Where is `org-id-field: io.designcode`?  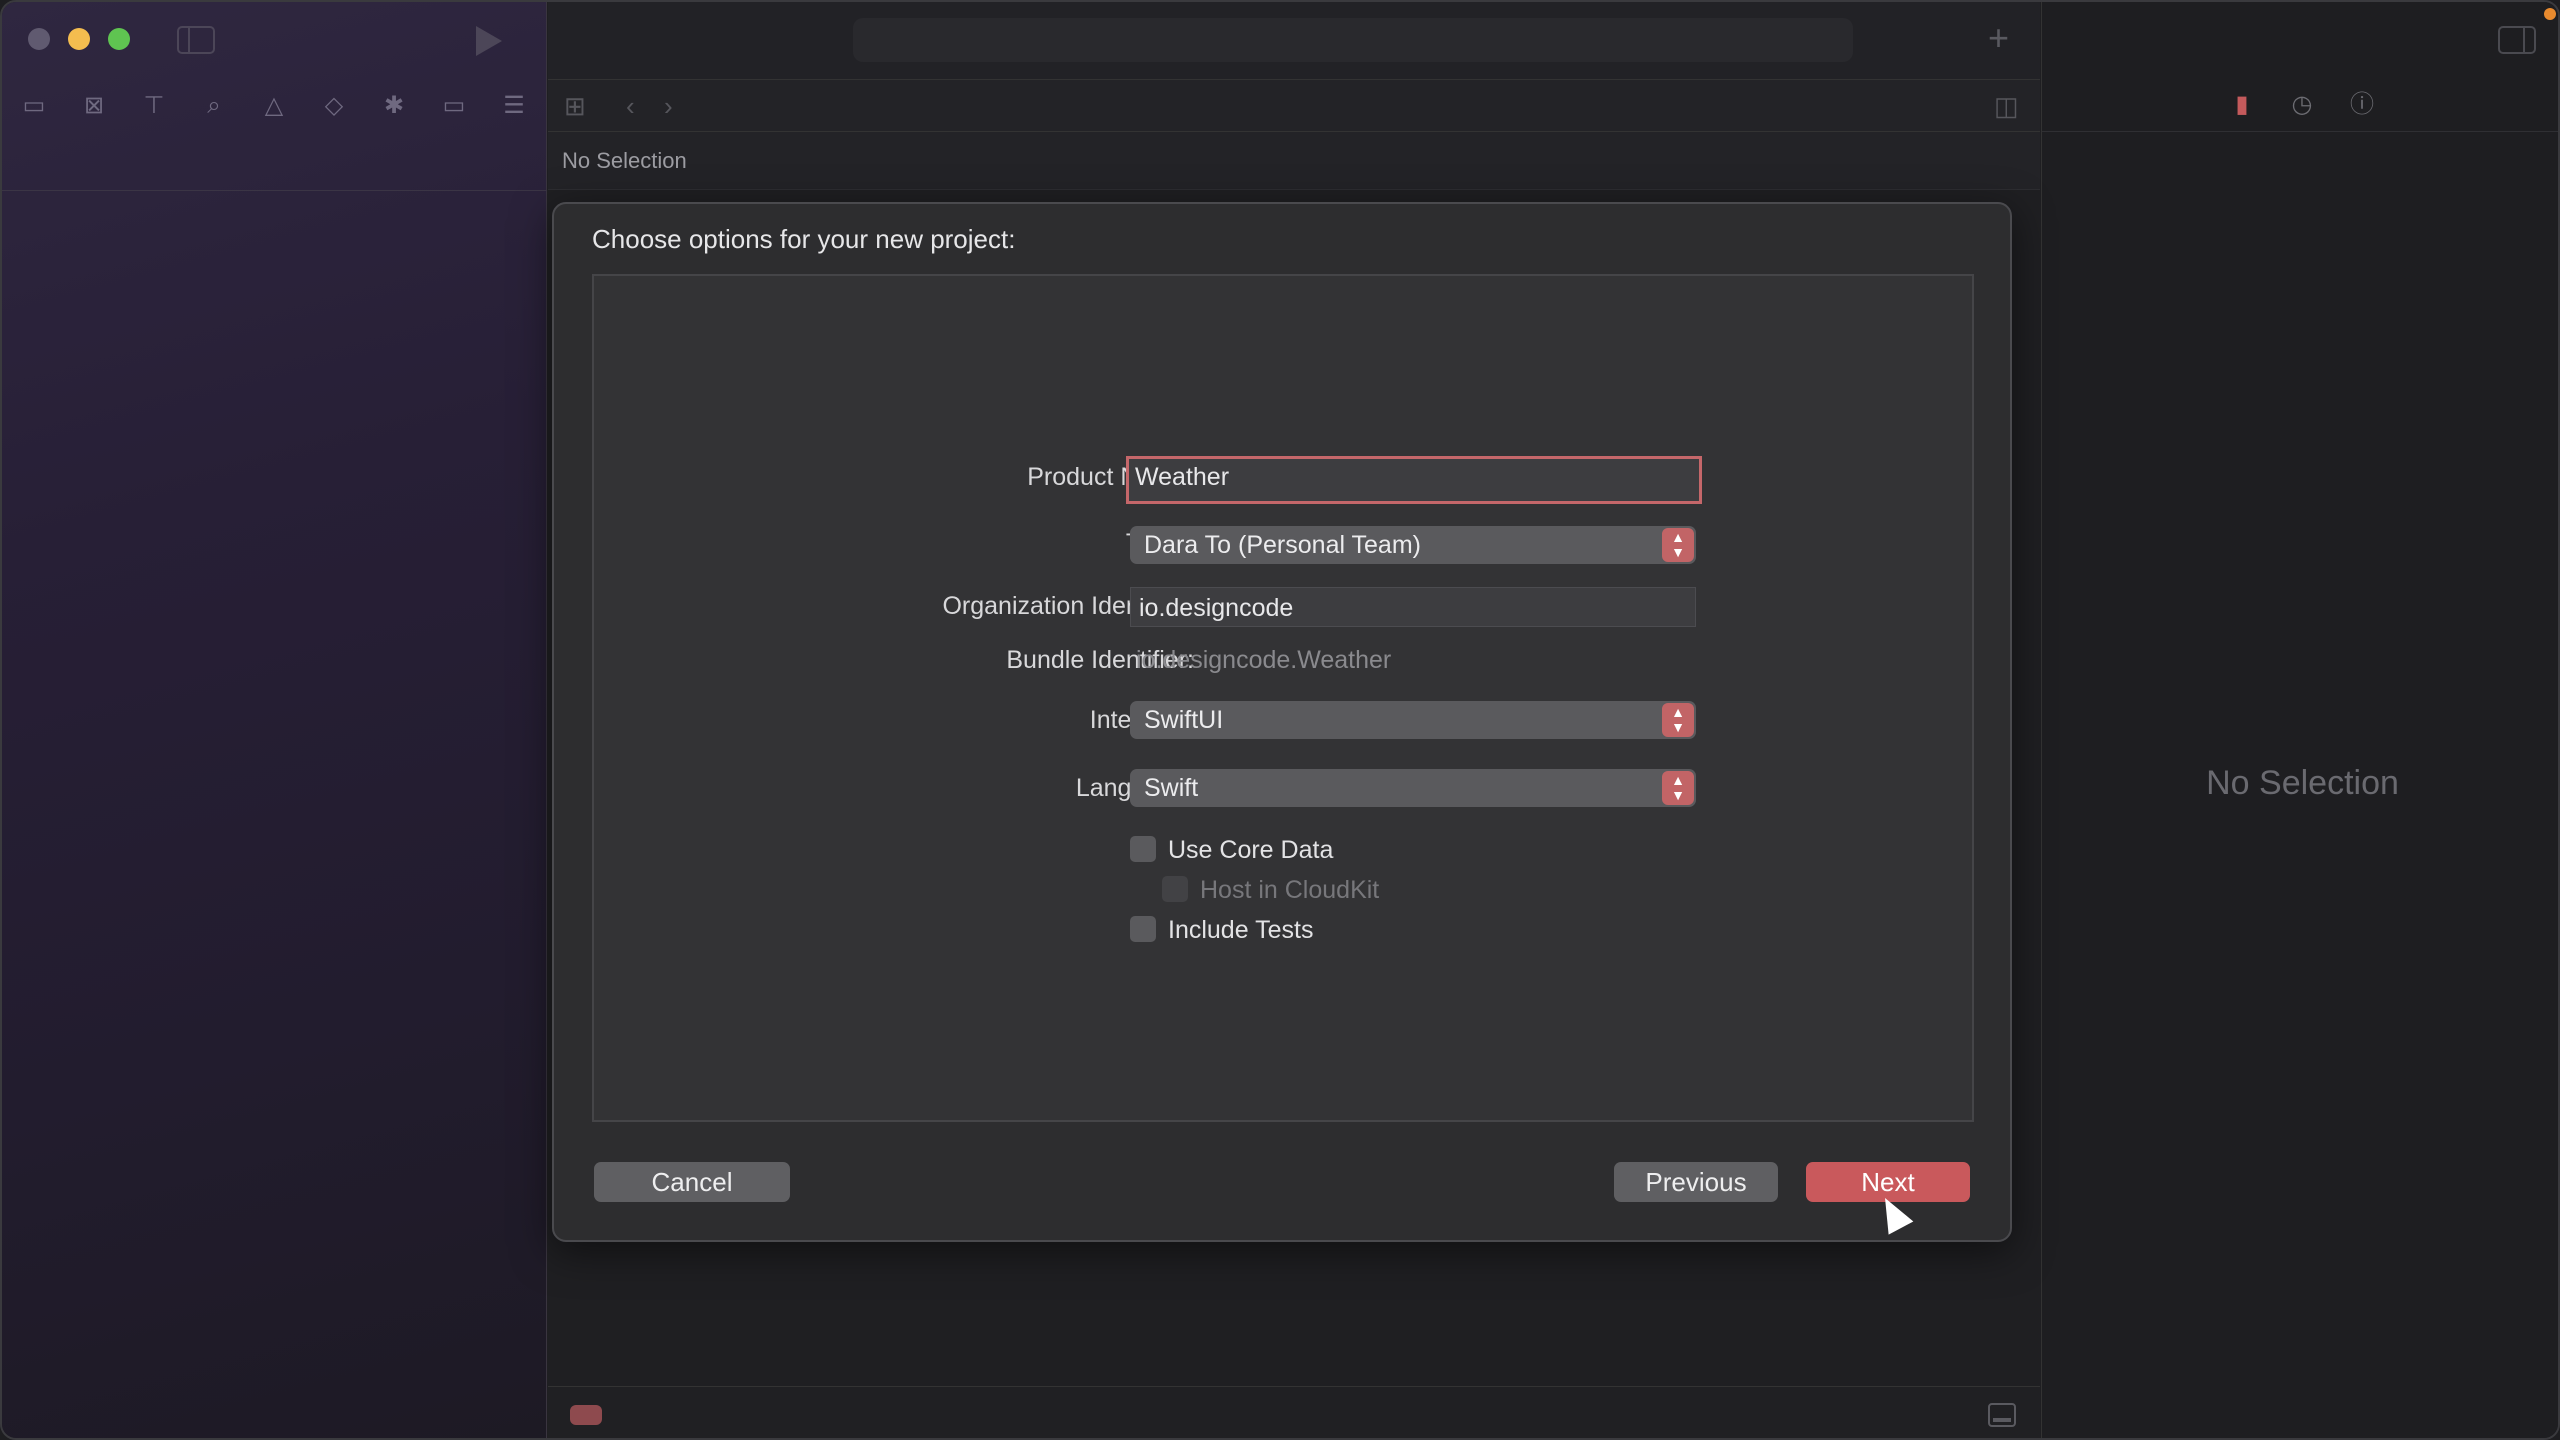
org-id-field: io.designcode is located at coordinates (1413, 607).